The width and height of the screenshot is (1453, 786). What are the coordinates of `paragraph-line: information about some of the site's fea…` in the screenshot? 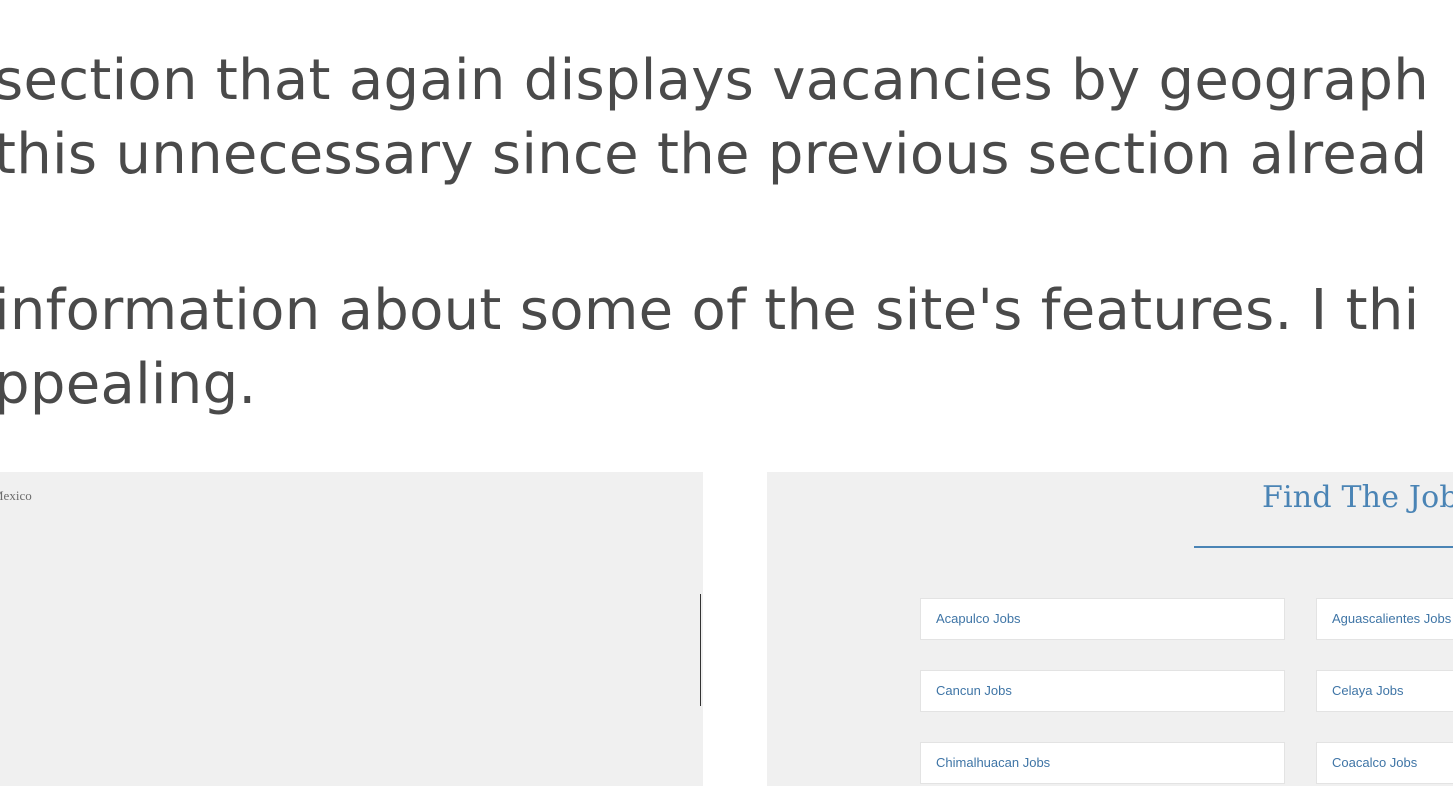 It's located at (710, 310).